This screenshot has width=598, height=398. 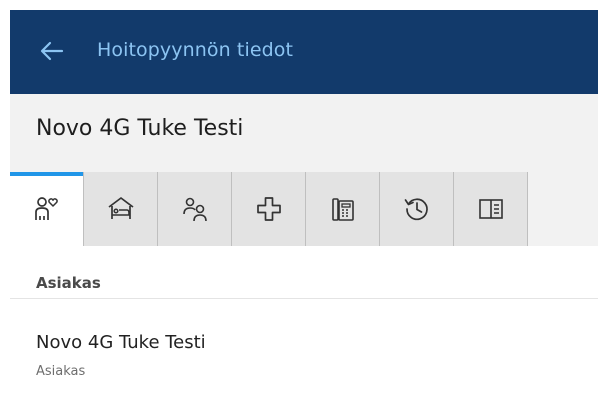 I want to click on people-icon, so click(x=195, y=209).